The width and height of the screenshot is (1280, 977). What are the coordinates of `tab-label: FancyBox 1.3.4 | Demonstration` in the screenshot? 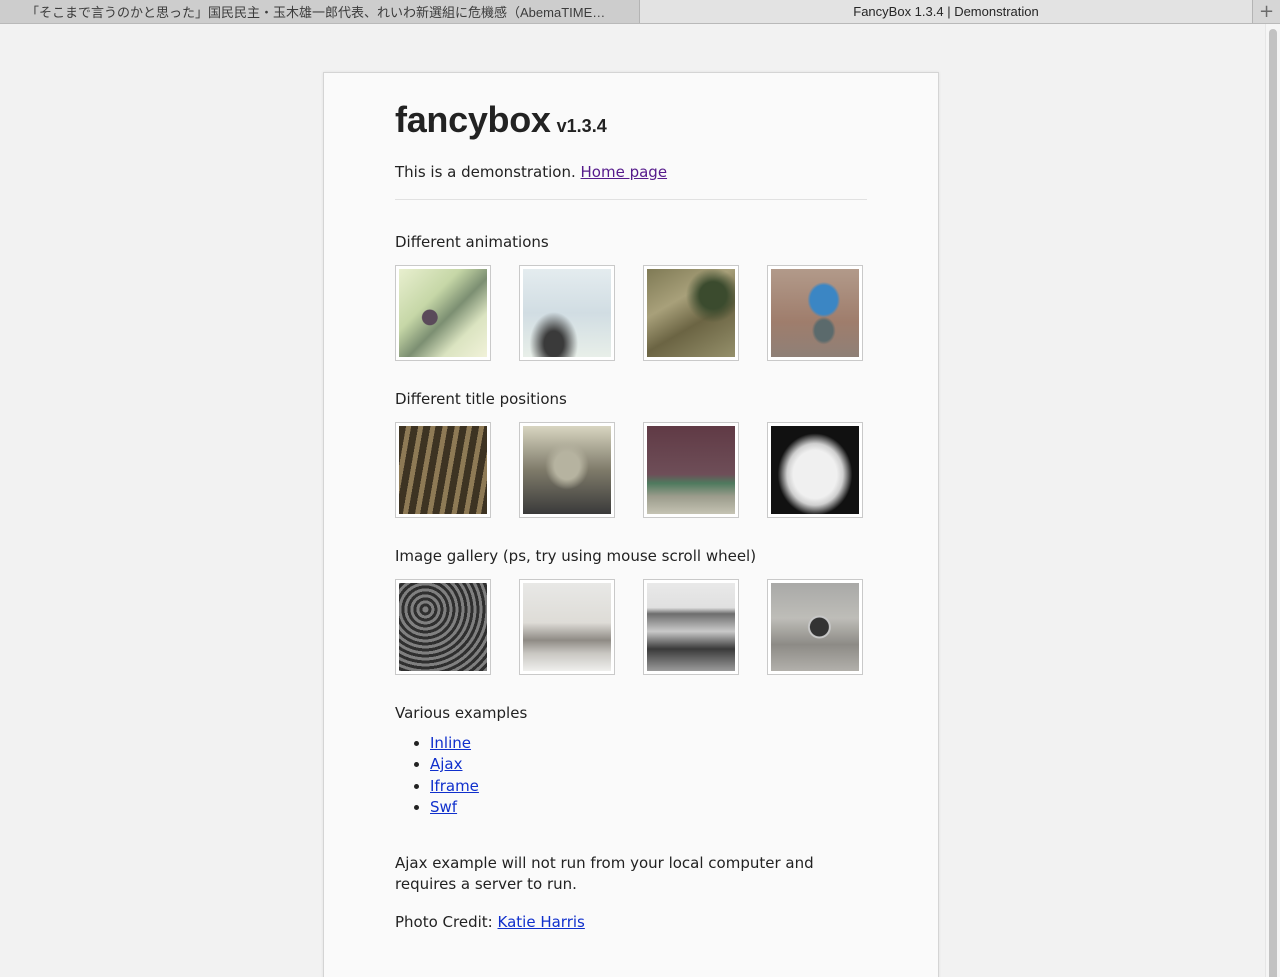 It's located at (946, 11).